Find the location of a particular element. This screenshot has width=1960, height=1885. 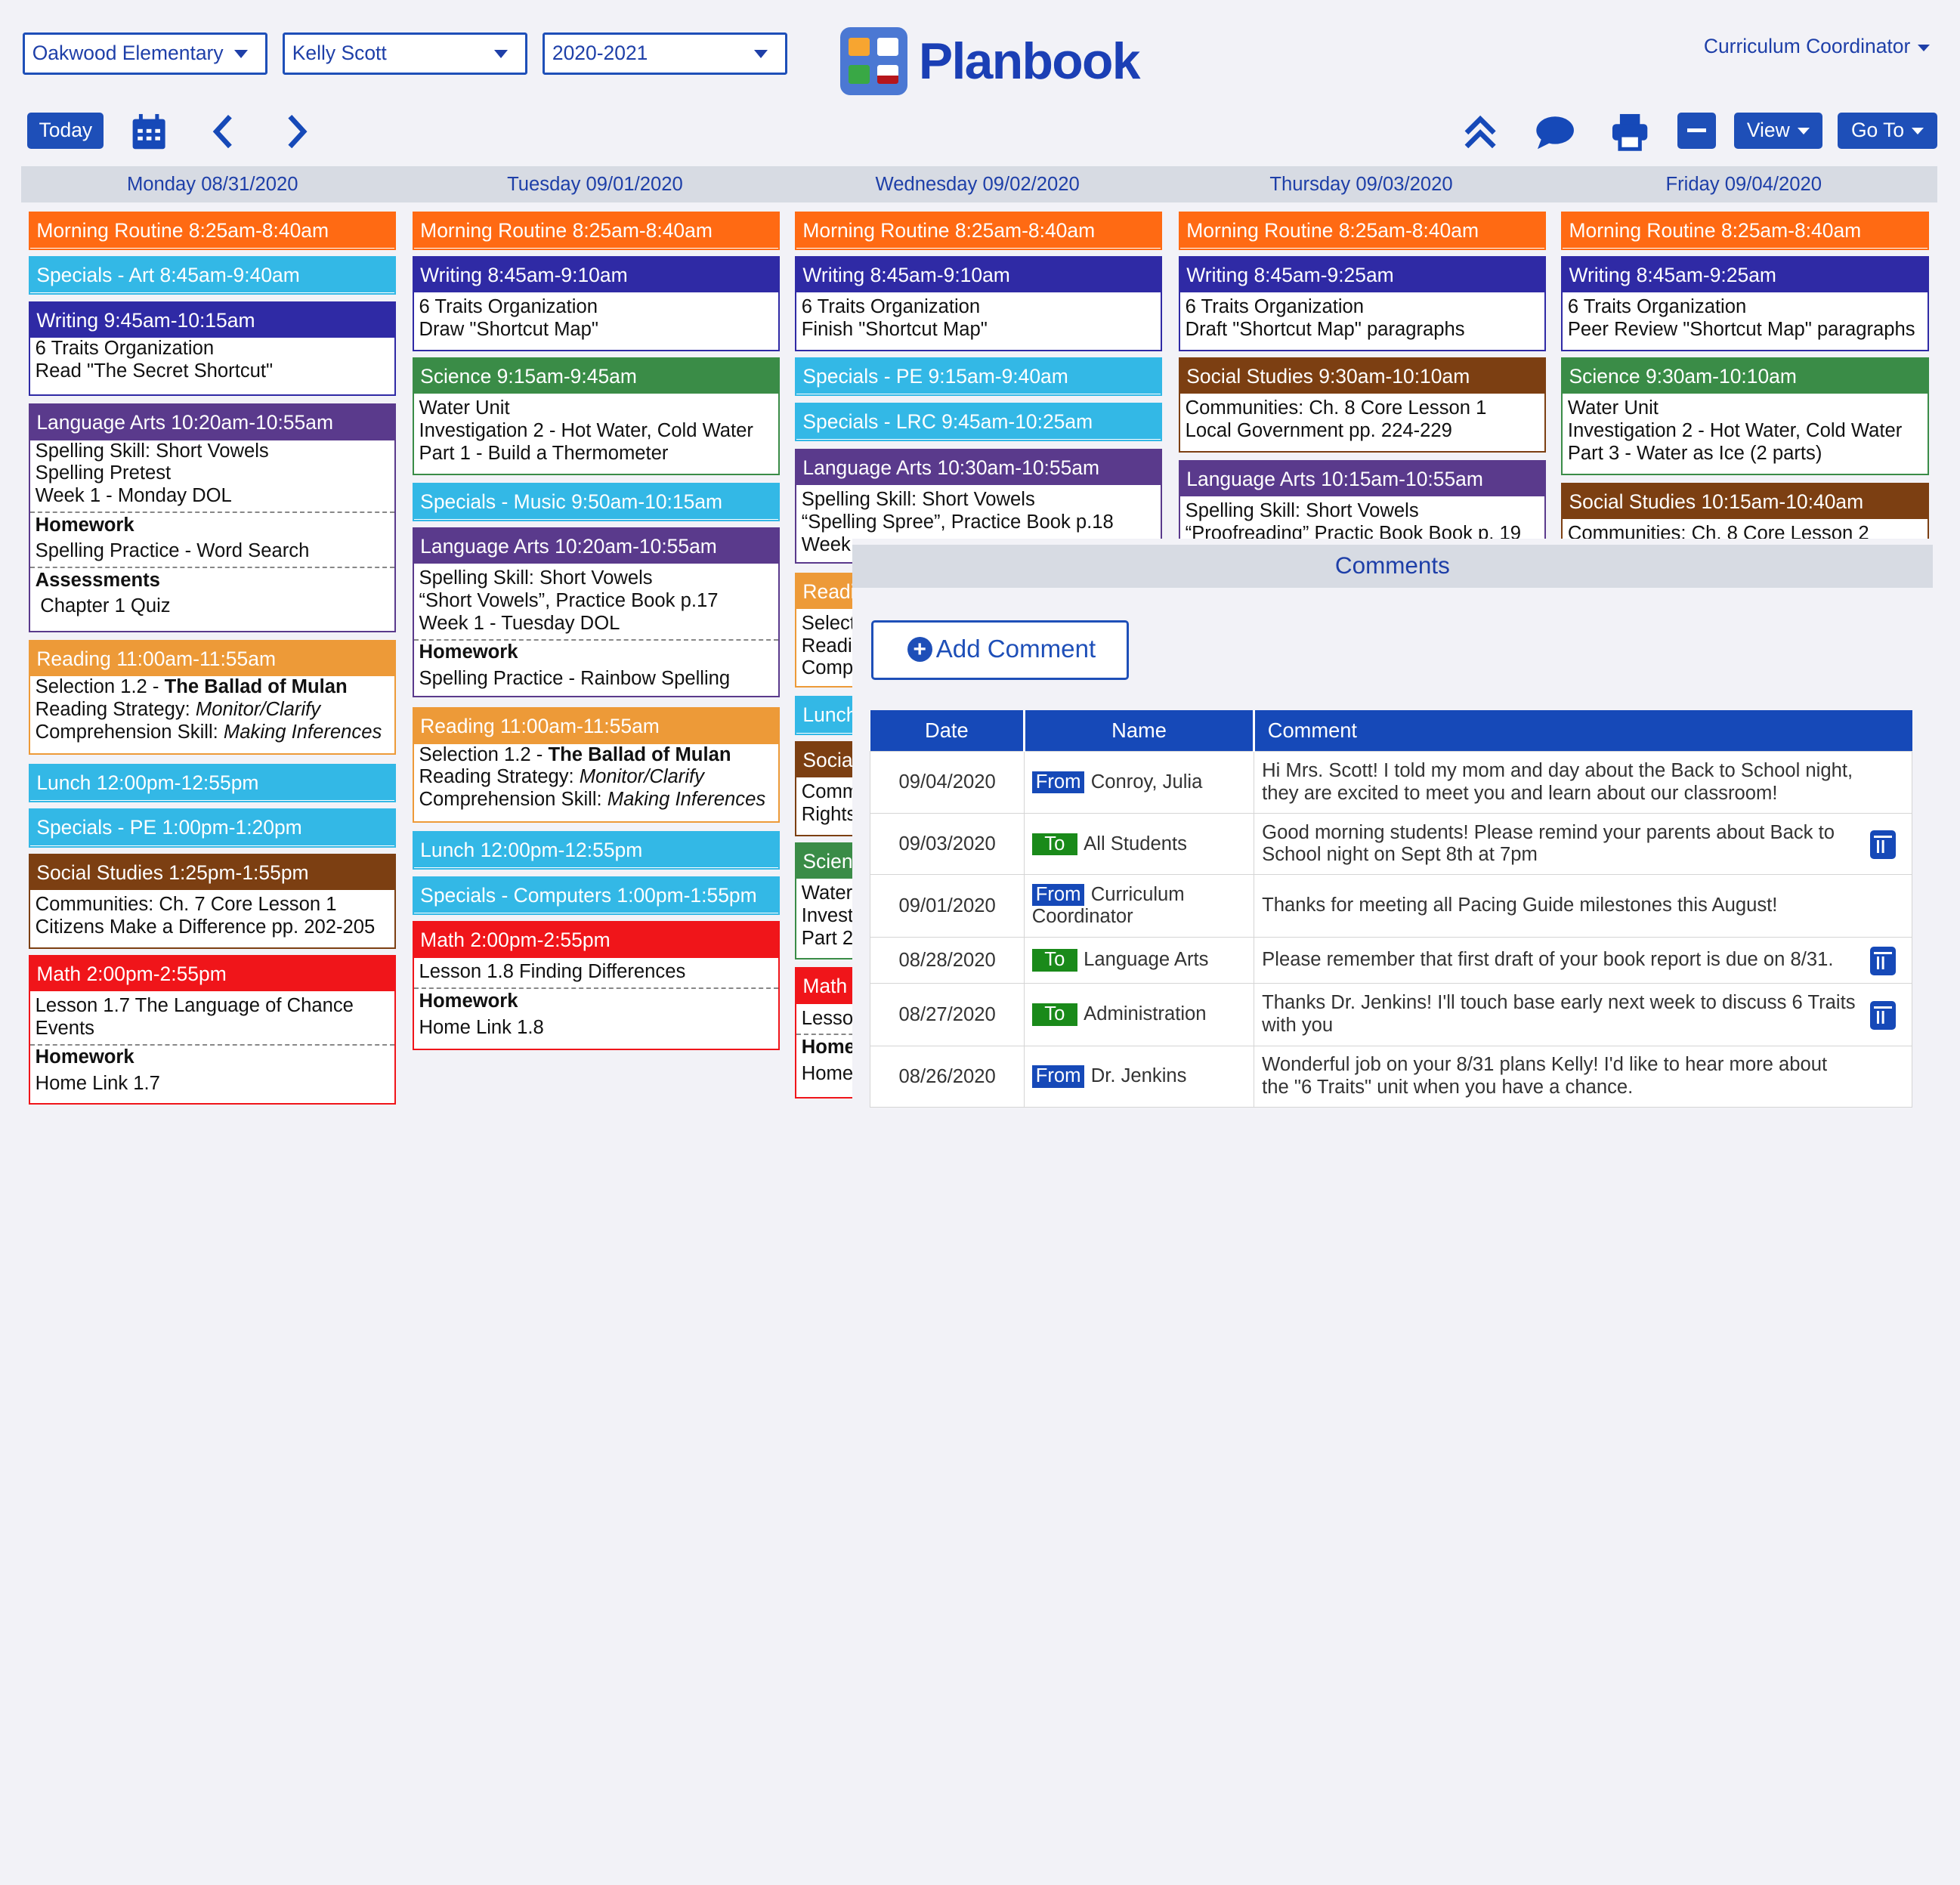

lesson-title: Science 9:15am-9:45am is located at coordinates (596, 376).